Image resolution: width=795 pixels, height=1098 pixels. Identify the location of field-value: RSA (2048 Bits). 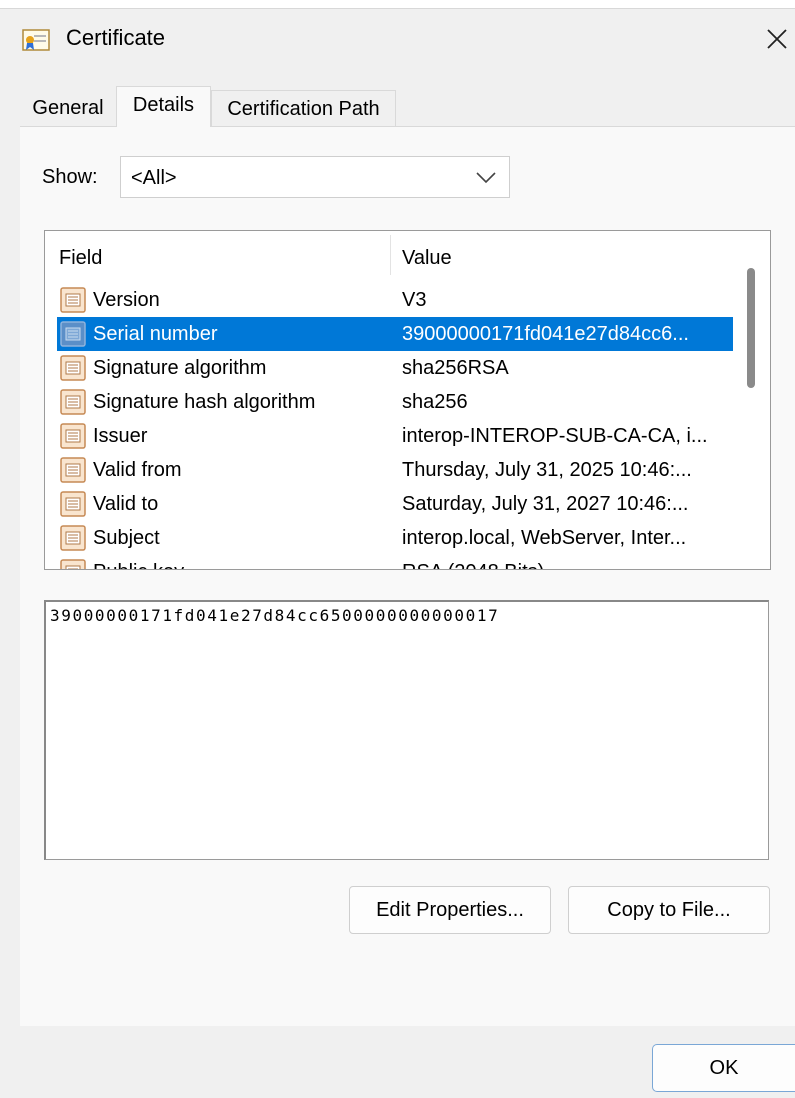
(473, 565).